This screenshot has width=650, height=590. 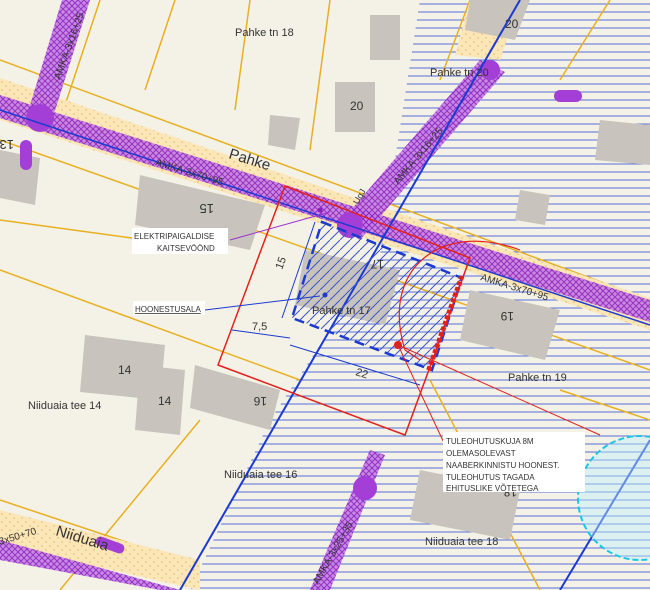 What do you see at coordinates (481, 453) in the screenshot?
I see `callout-fire-line2: OLEMASOLEVAST` at bounding box center [481, 453].